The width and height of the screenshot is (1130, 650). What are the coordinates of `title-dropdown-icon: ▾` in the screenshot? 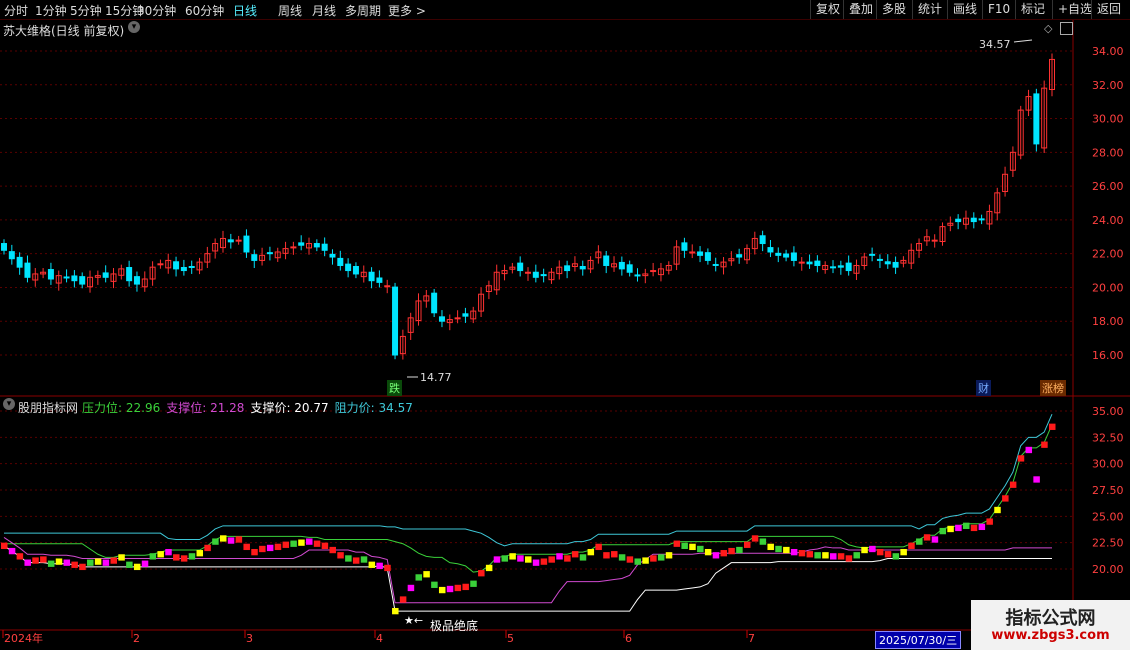 It's located at (134, 27).